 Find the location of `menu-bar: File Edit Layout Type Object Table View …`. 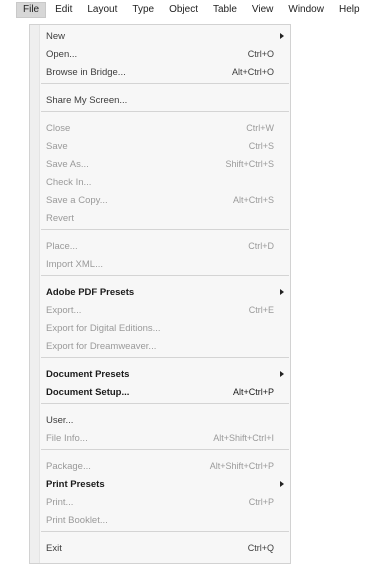

menu-bar: File Edit Layout Type Object Table View … is located at coordinates (185, 10).